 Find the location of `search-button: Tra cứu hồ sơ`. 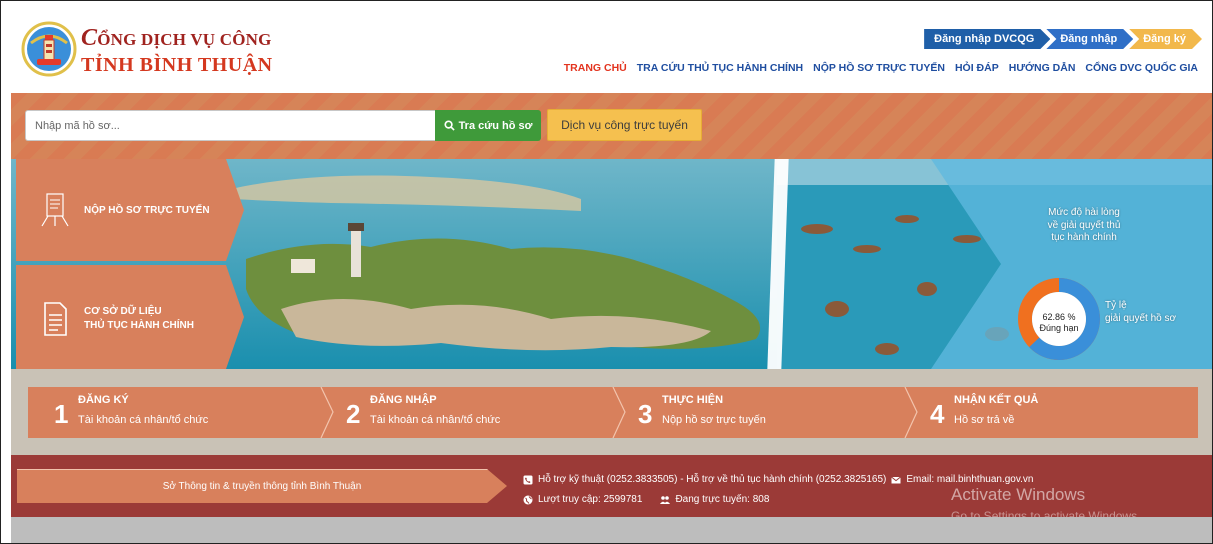

search-button: Tra cứu hồ sơ is located at coordinates (488, 125).